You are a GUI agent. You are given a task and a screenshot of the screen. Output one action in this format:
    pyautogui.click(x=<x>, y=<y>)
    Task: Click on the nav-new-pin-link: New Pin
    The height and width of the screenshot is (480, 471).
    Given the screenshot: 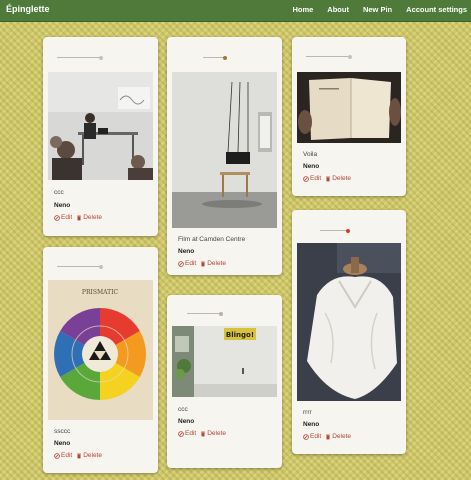 What is the action you would take?
    pyautogui.click(x=377, y=9)
    